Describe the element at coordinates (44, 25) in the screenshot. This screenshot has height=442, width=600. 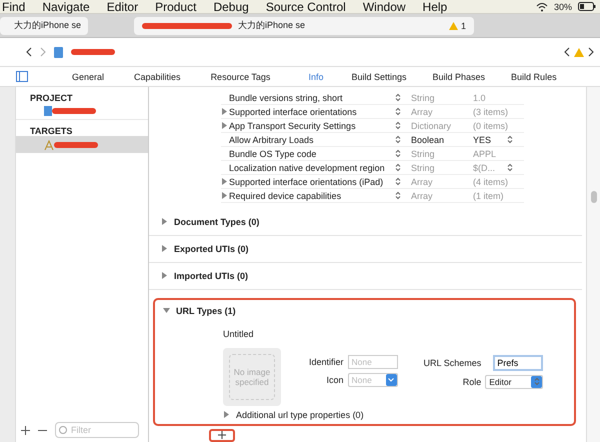
I see `scheme-selector: 大力的iPhone se` at that location.